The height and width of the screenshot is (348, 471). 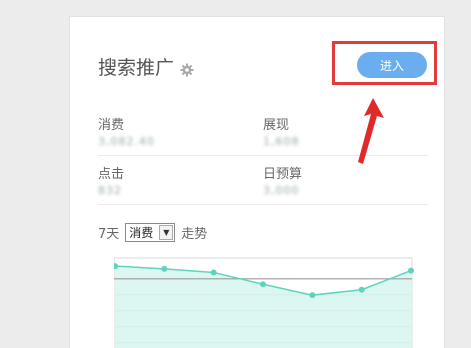 I want to click on stat-value-clicks: 832, so click(x=110, y=190).